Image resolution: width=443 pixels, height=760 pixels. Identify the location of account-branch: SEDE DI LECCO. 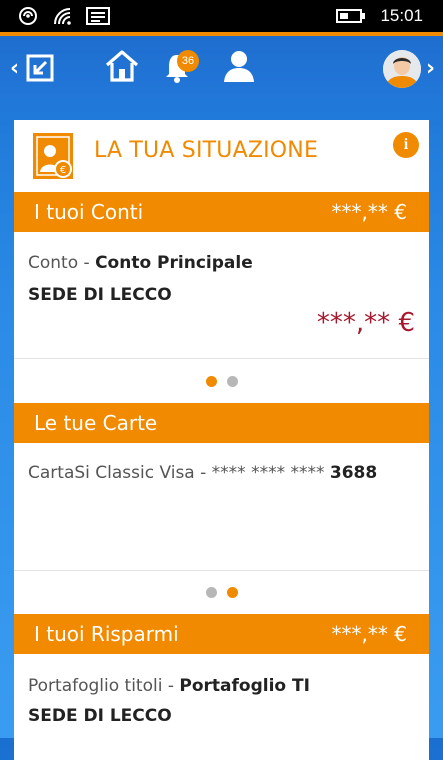
(100, 295).